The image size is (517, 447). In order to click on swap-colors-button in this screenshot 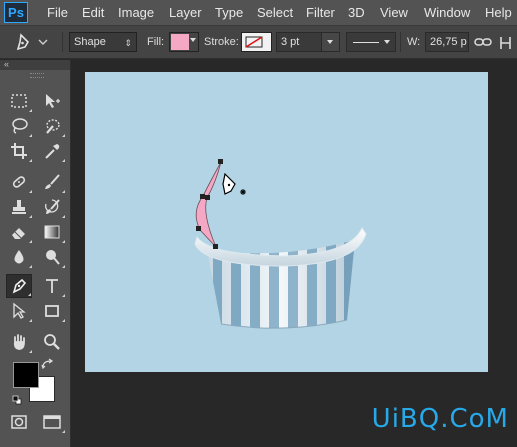, I will do `click(48, 363)`.